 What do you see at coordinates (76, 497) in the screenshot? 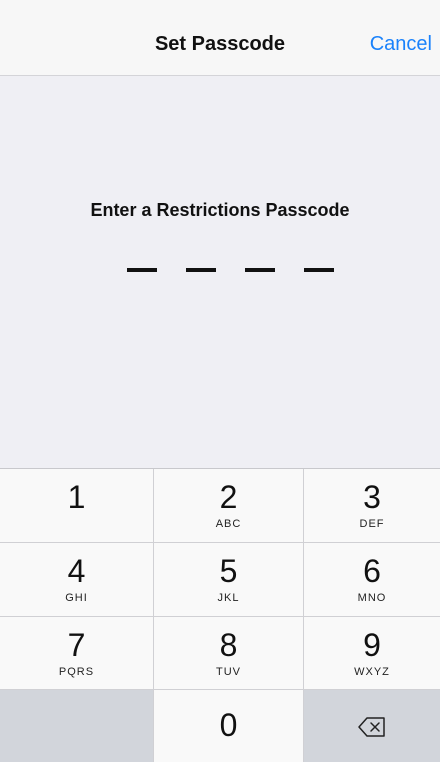
I see `key-digit: 1` at bounding box center [76, 497].